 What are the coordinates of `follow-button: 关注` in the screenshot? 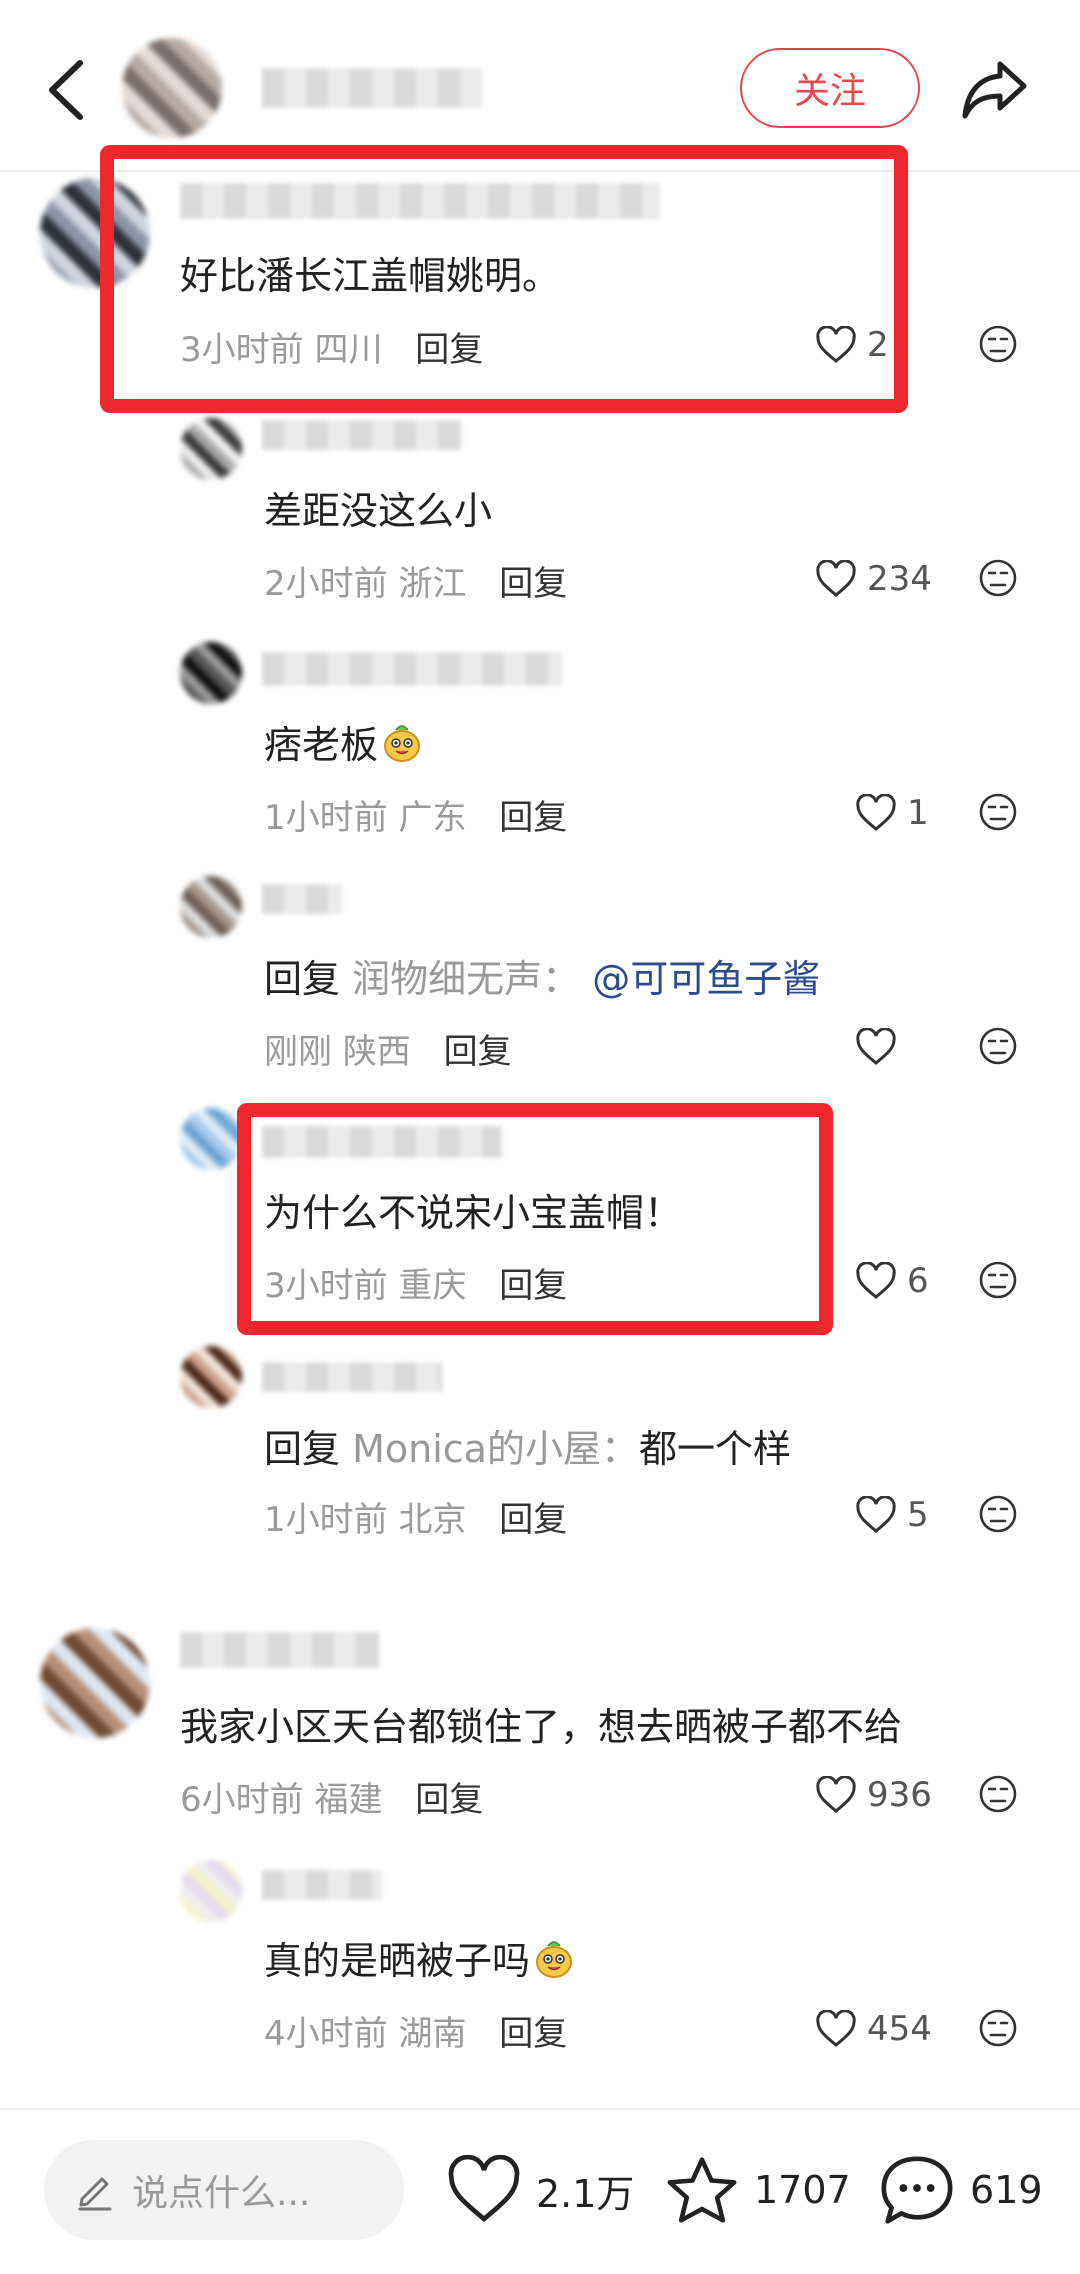 It's located at (830, 88).